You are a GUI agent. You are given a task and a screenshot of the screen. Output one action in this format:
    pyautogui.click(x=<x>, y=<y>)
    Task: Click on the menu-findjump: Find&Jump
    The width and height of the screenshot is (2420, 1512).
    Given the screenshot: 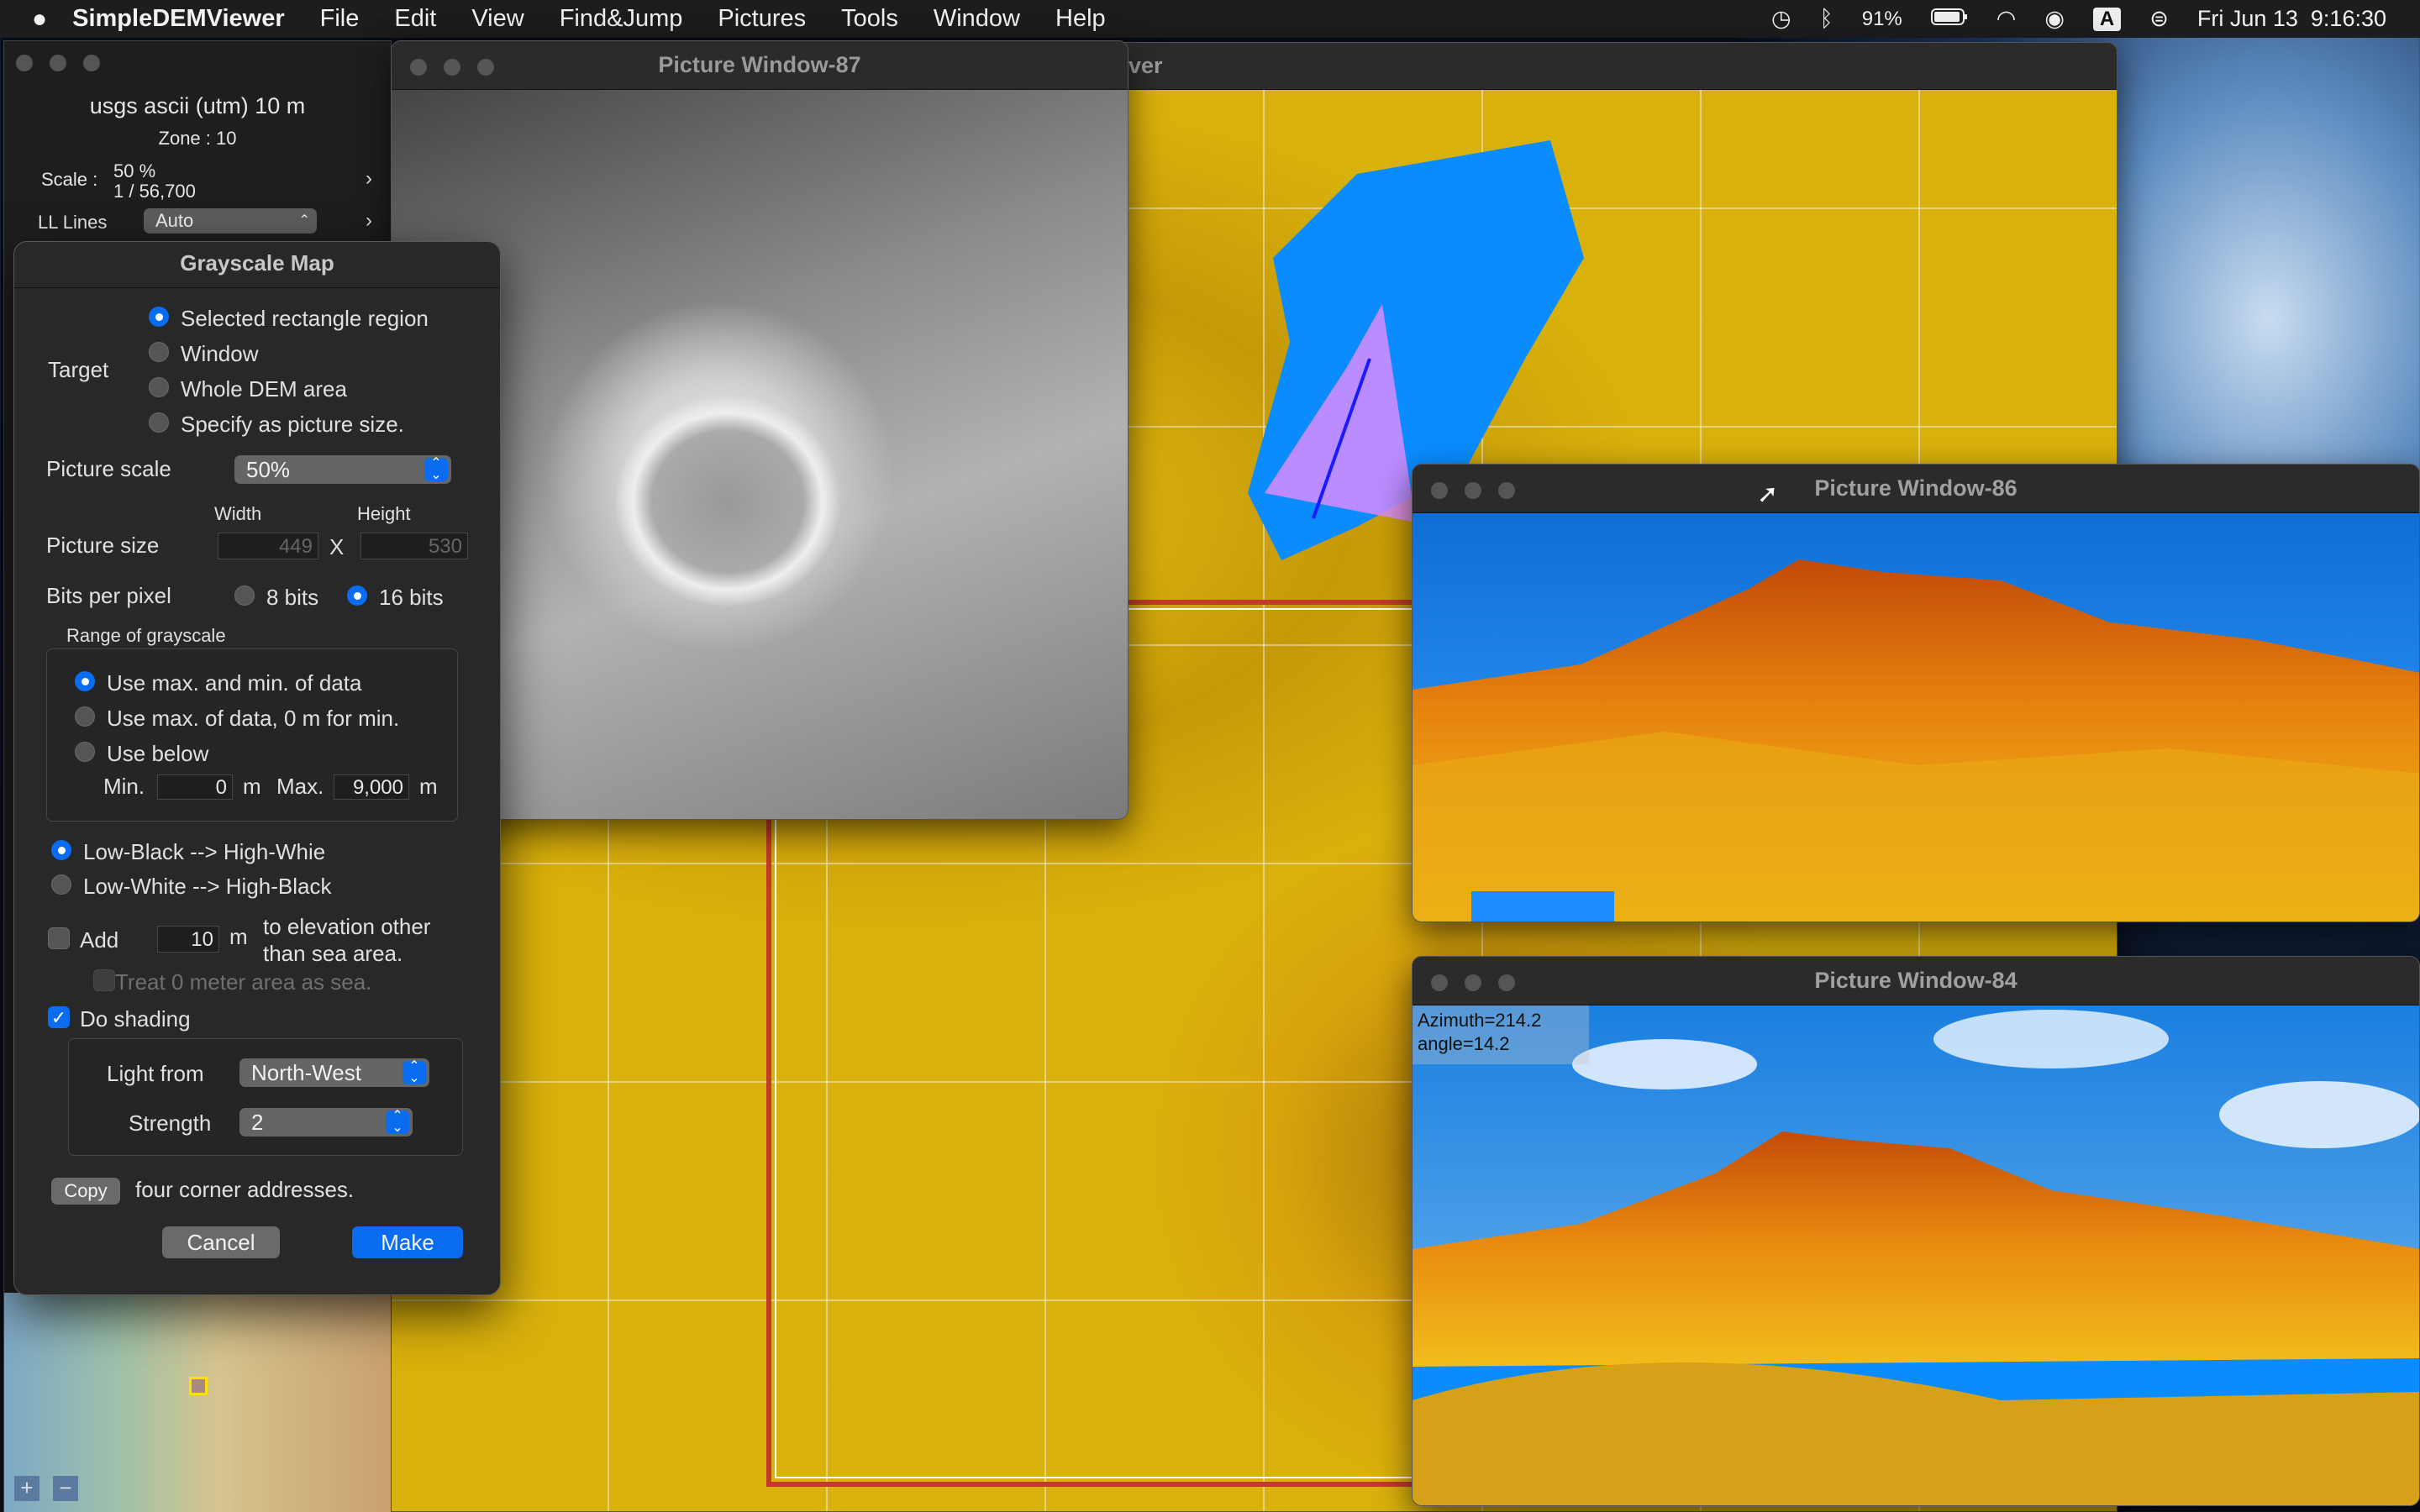 What is the action you would take?
    pyautogui.click(x=621, y=19)
    